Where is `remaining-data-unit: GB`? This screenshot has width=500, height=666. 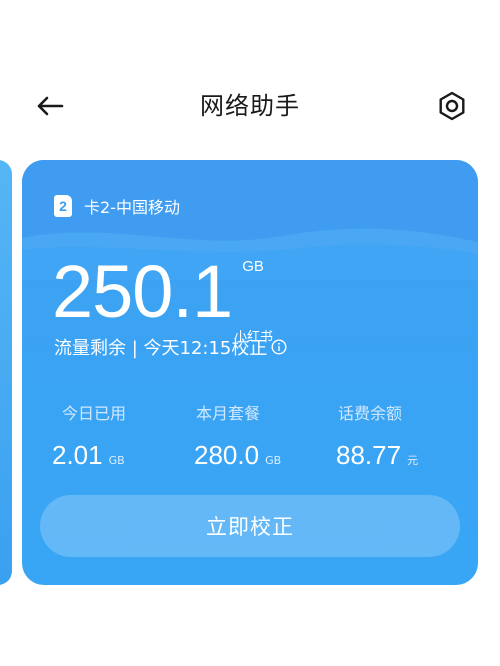
remaining-data-unit: GB is located at coordinates (253, 266).